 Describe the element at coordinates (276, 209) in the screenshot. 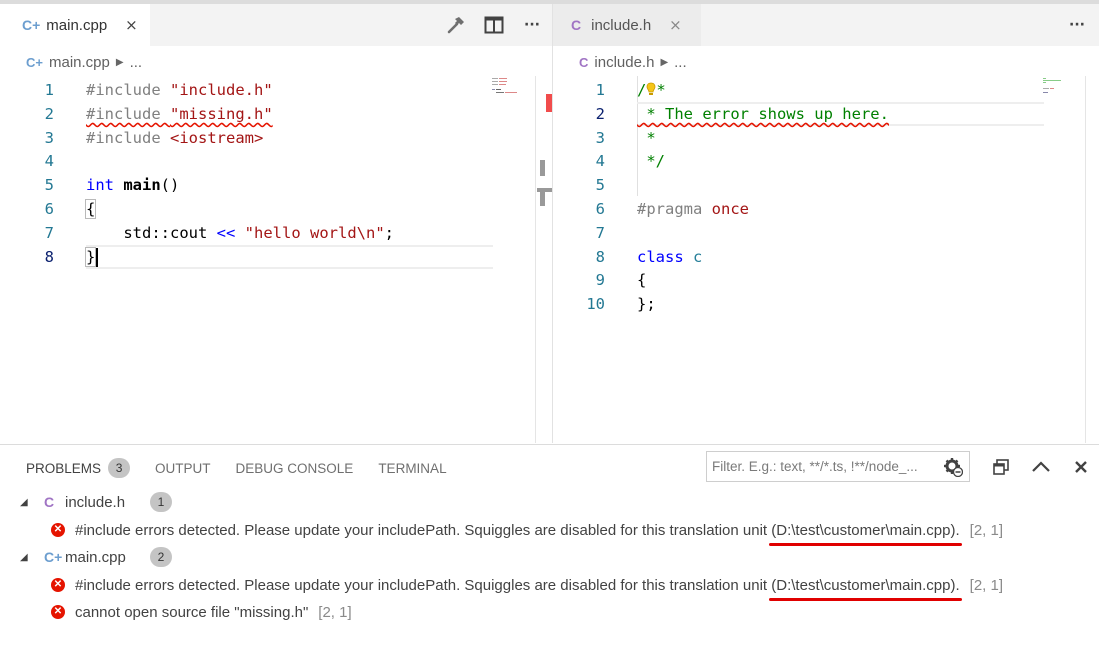

I see `code-line: 6{` at that location.